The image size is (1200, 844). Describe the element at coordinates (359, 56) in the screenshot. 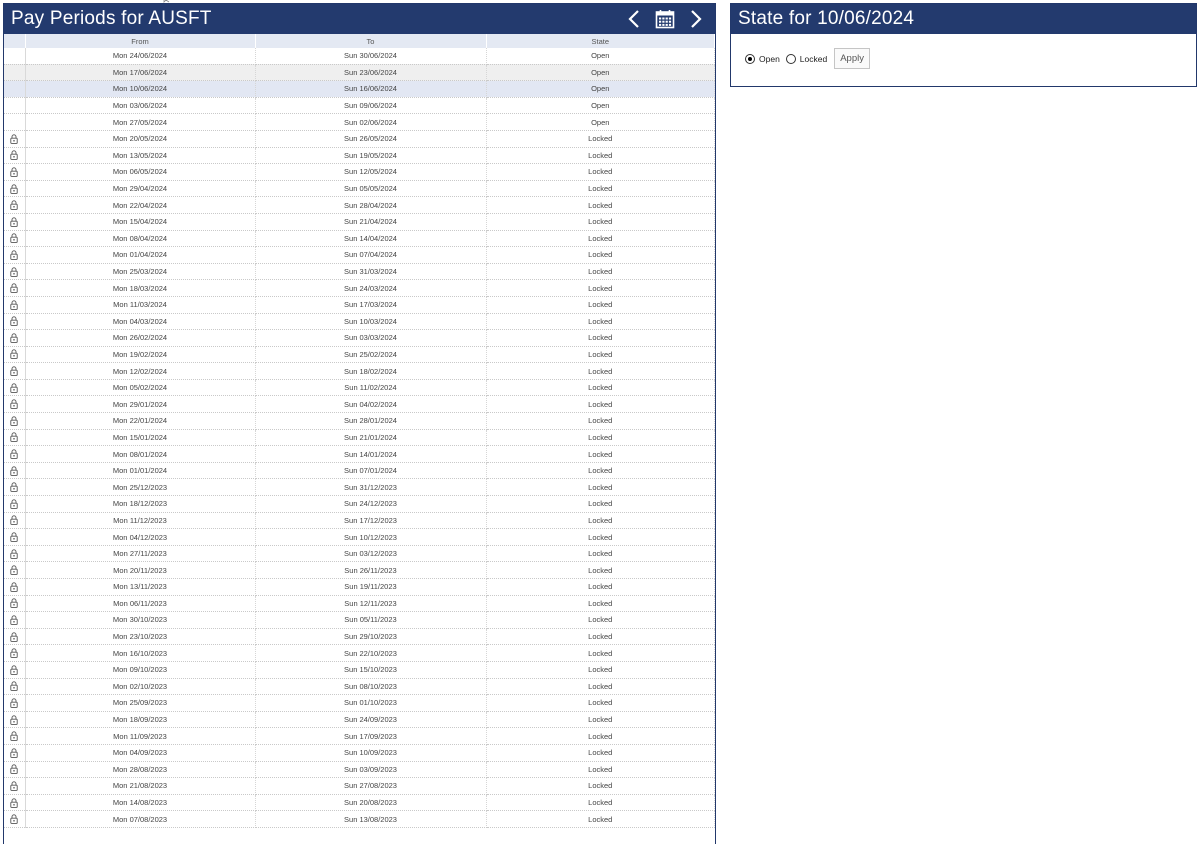

I see `table-row: Mon 24/06/2024 Sun 30/06/2024 Open` at that location.